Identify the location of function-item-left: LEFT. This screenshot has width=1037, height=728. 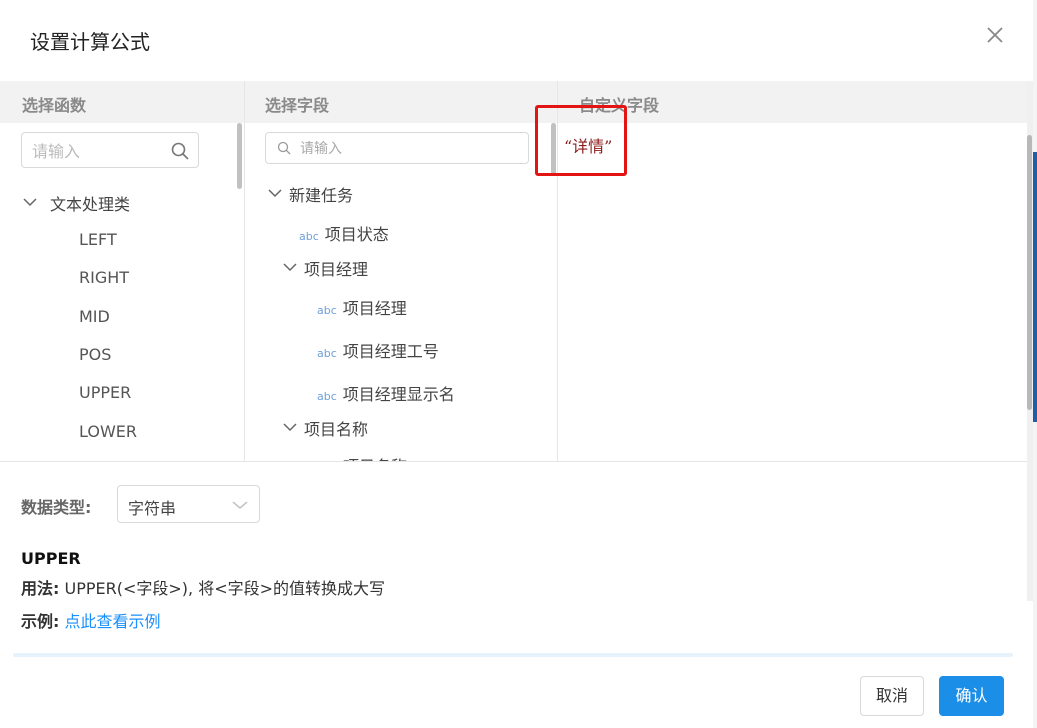
(98, 239).